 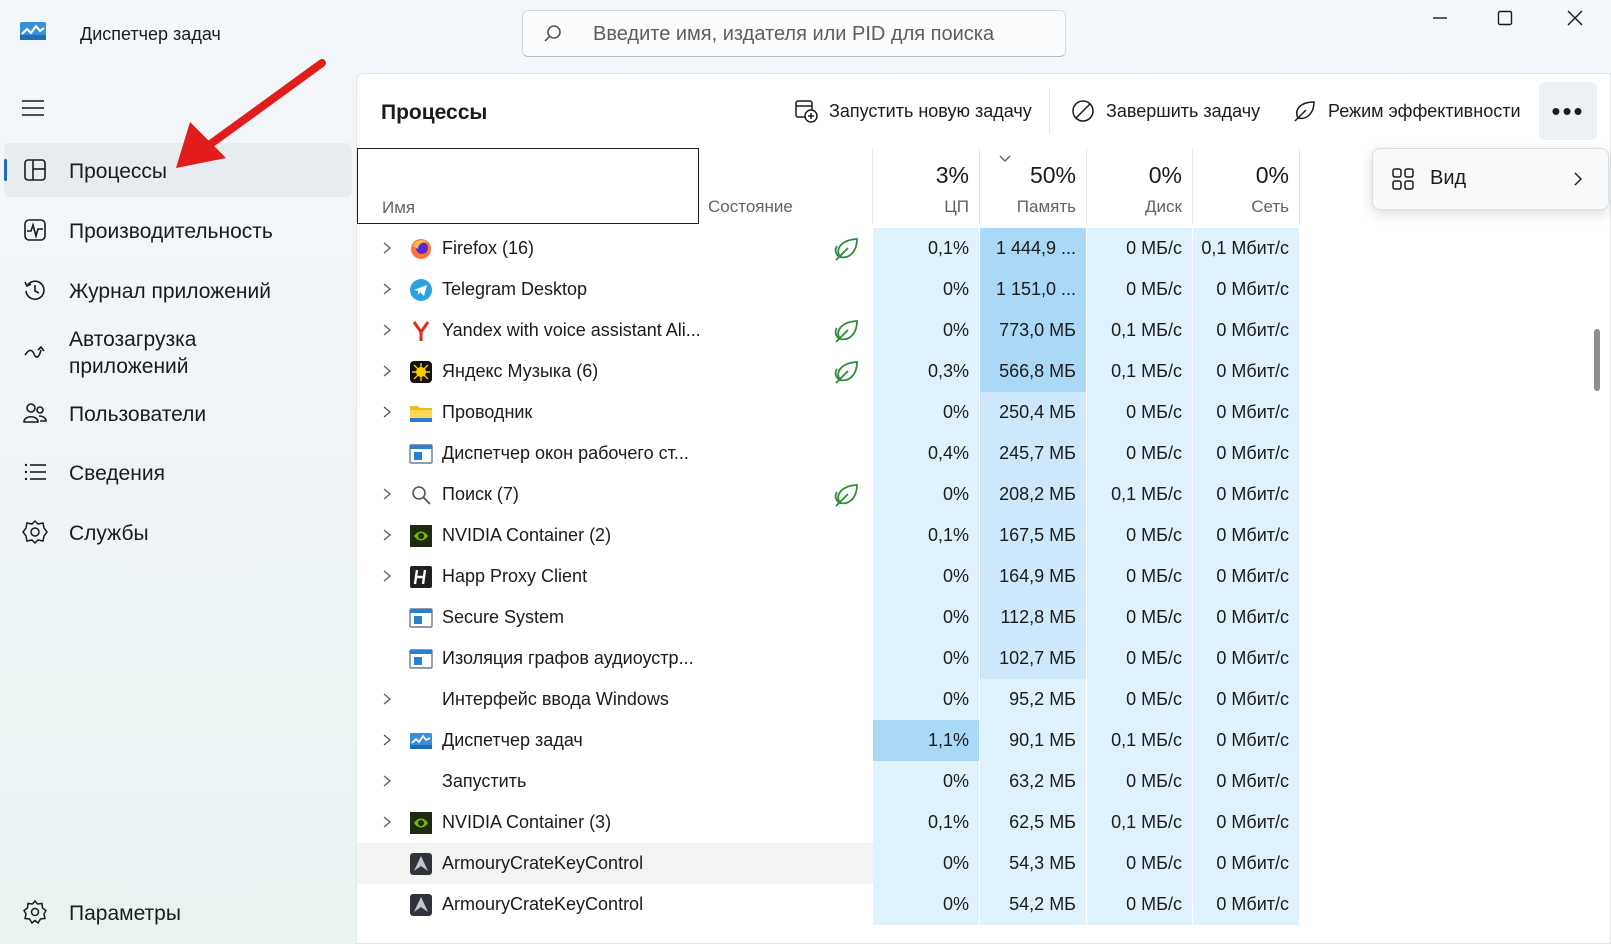 I want to click on close-button, so click(x=1575, y=18).